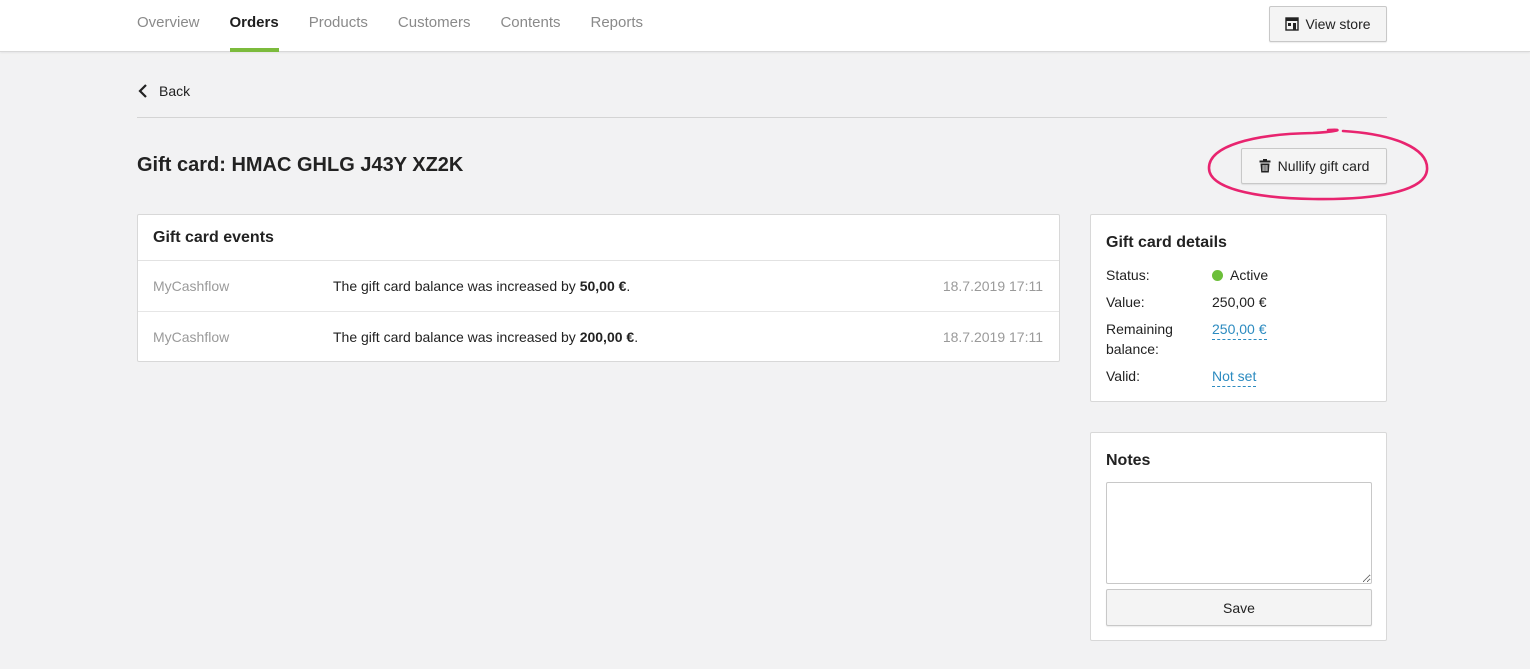 This screenshot has height=669, width=1530. Describe the element at coordinates (617, 26) in the screenshot. I see `nav-item-reports: Reports` at that location.